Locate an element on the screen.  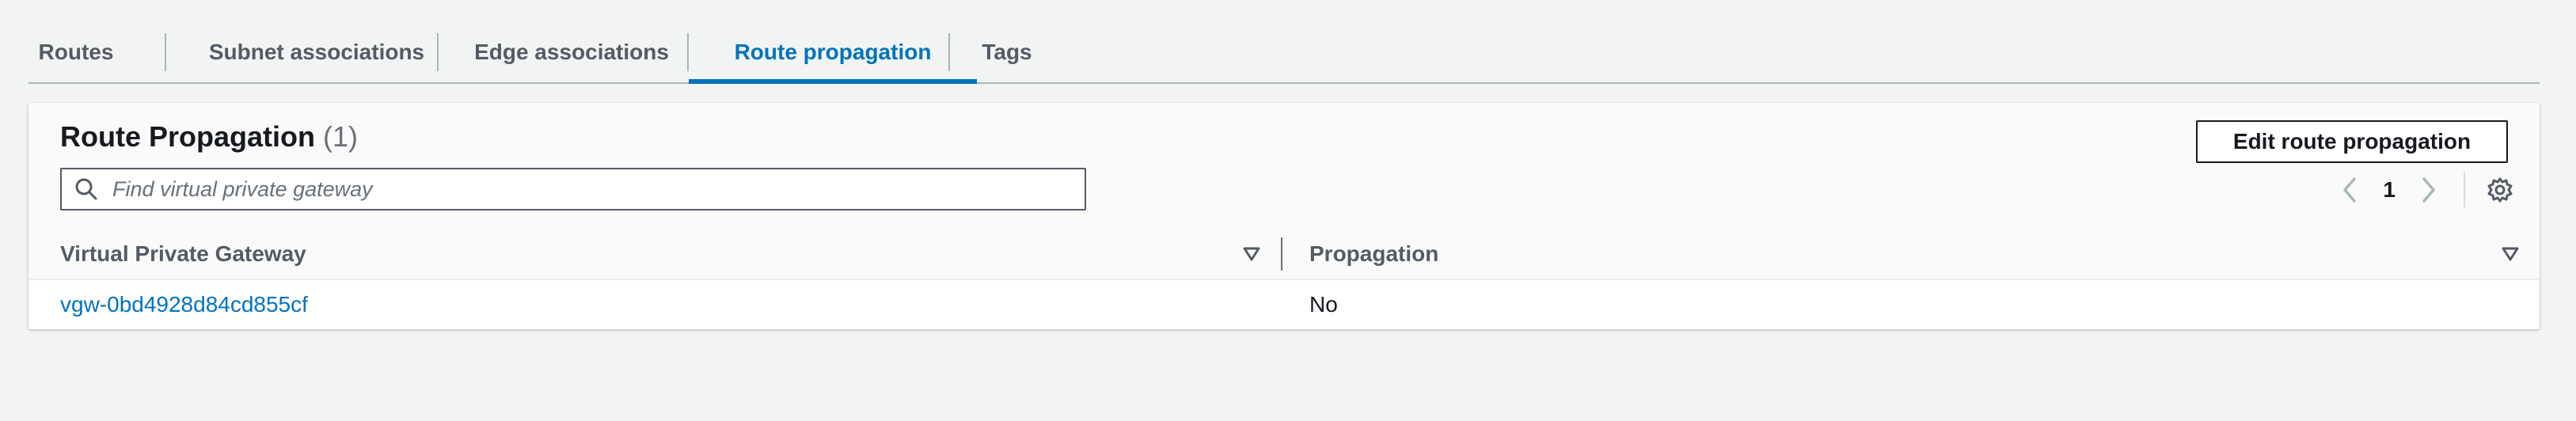
tab-edge-associations: Edge associations is located at coordinates (572, 52).